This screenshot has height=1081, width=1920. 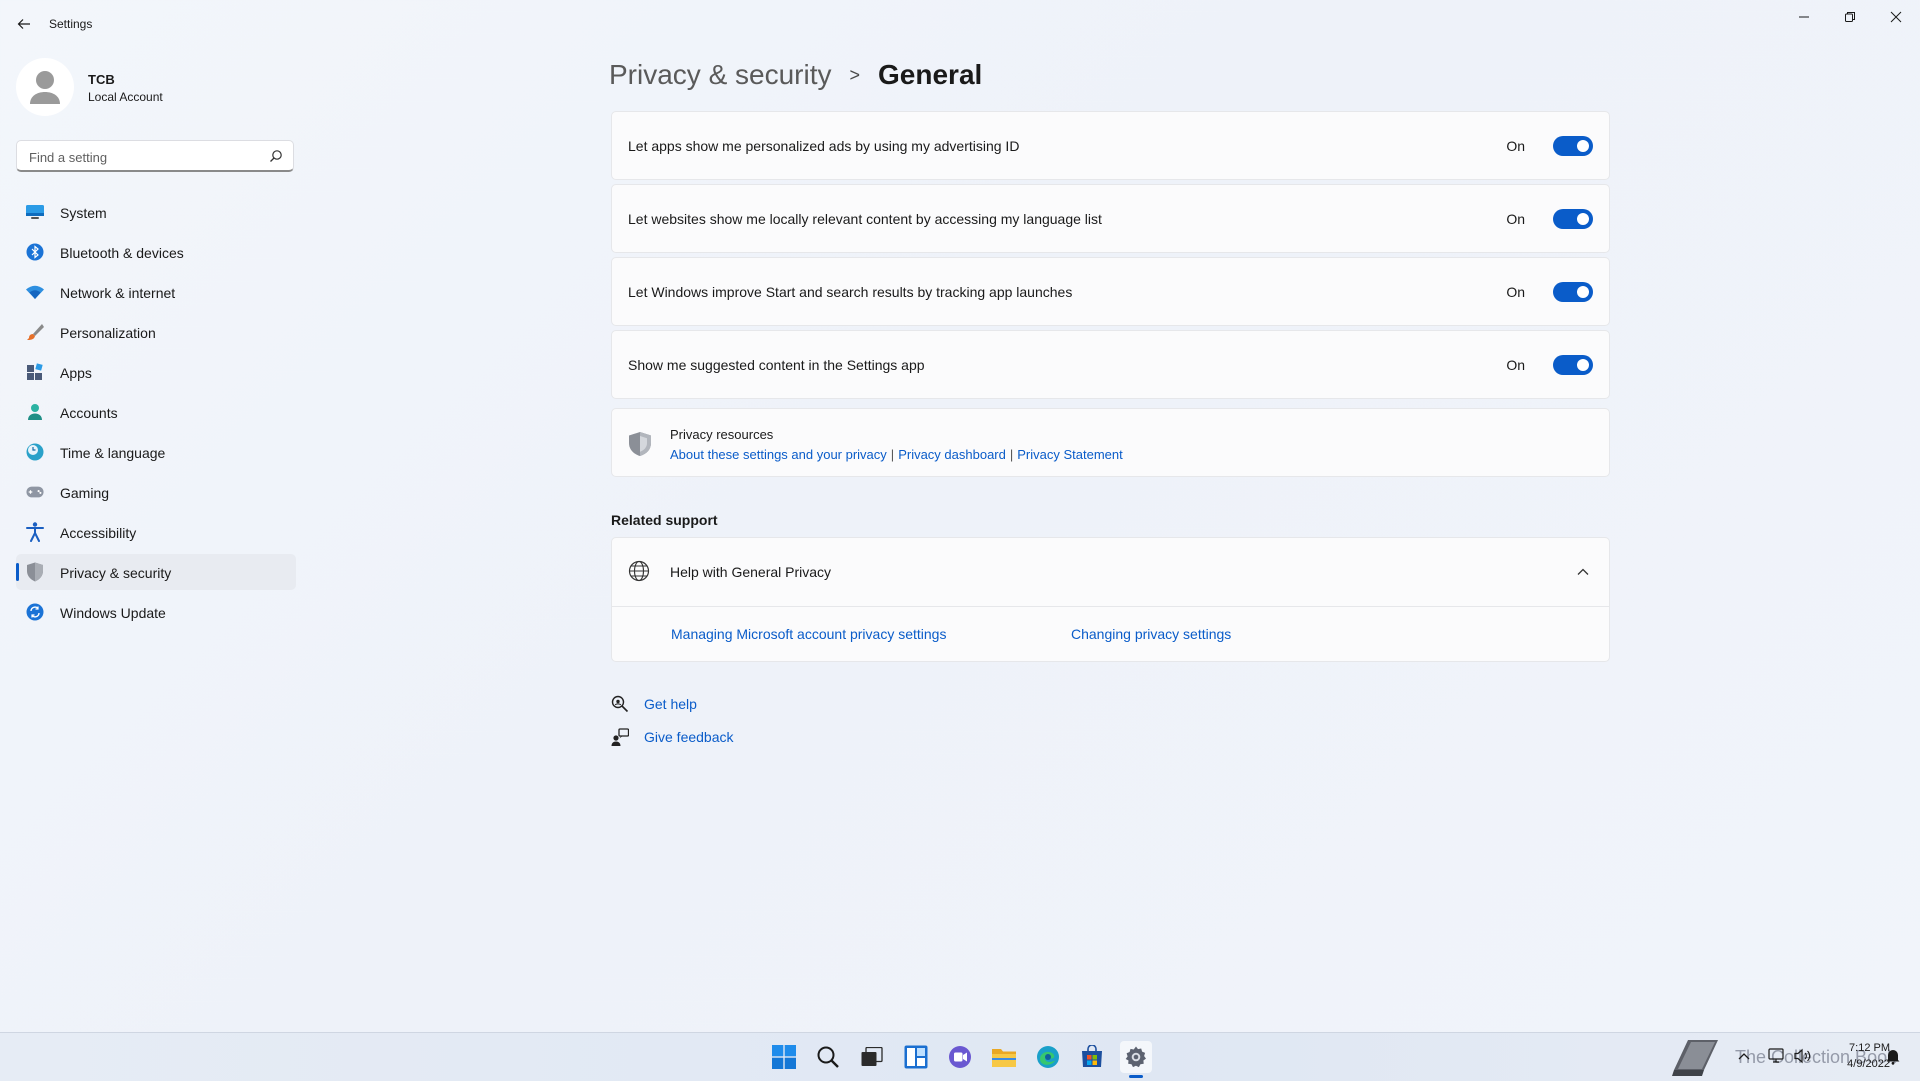 I want to click on about-settings-link: About these settings and your privacy, so click(x=778, y=454).